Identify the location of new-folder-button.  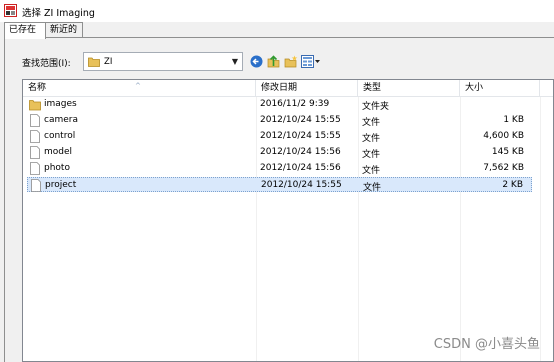
(291, 61).